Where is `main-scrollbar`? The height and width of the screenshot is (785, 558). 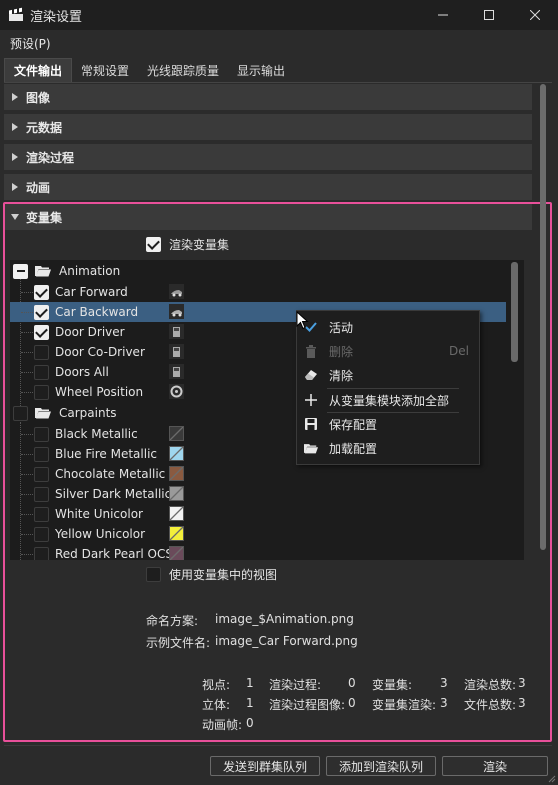
main-scrollbar is located at coordinates (543, 417).